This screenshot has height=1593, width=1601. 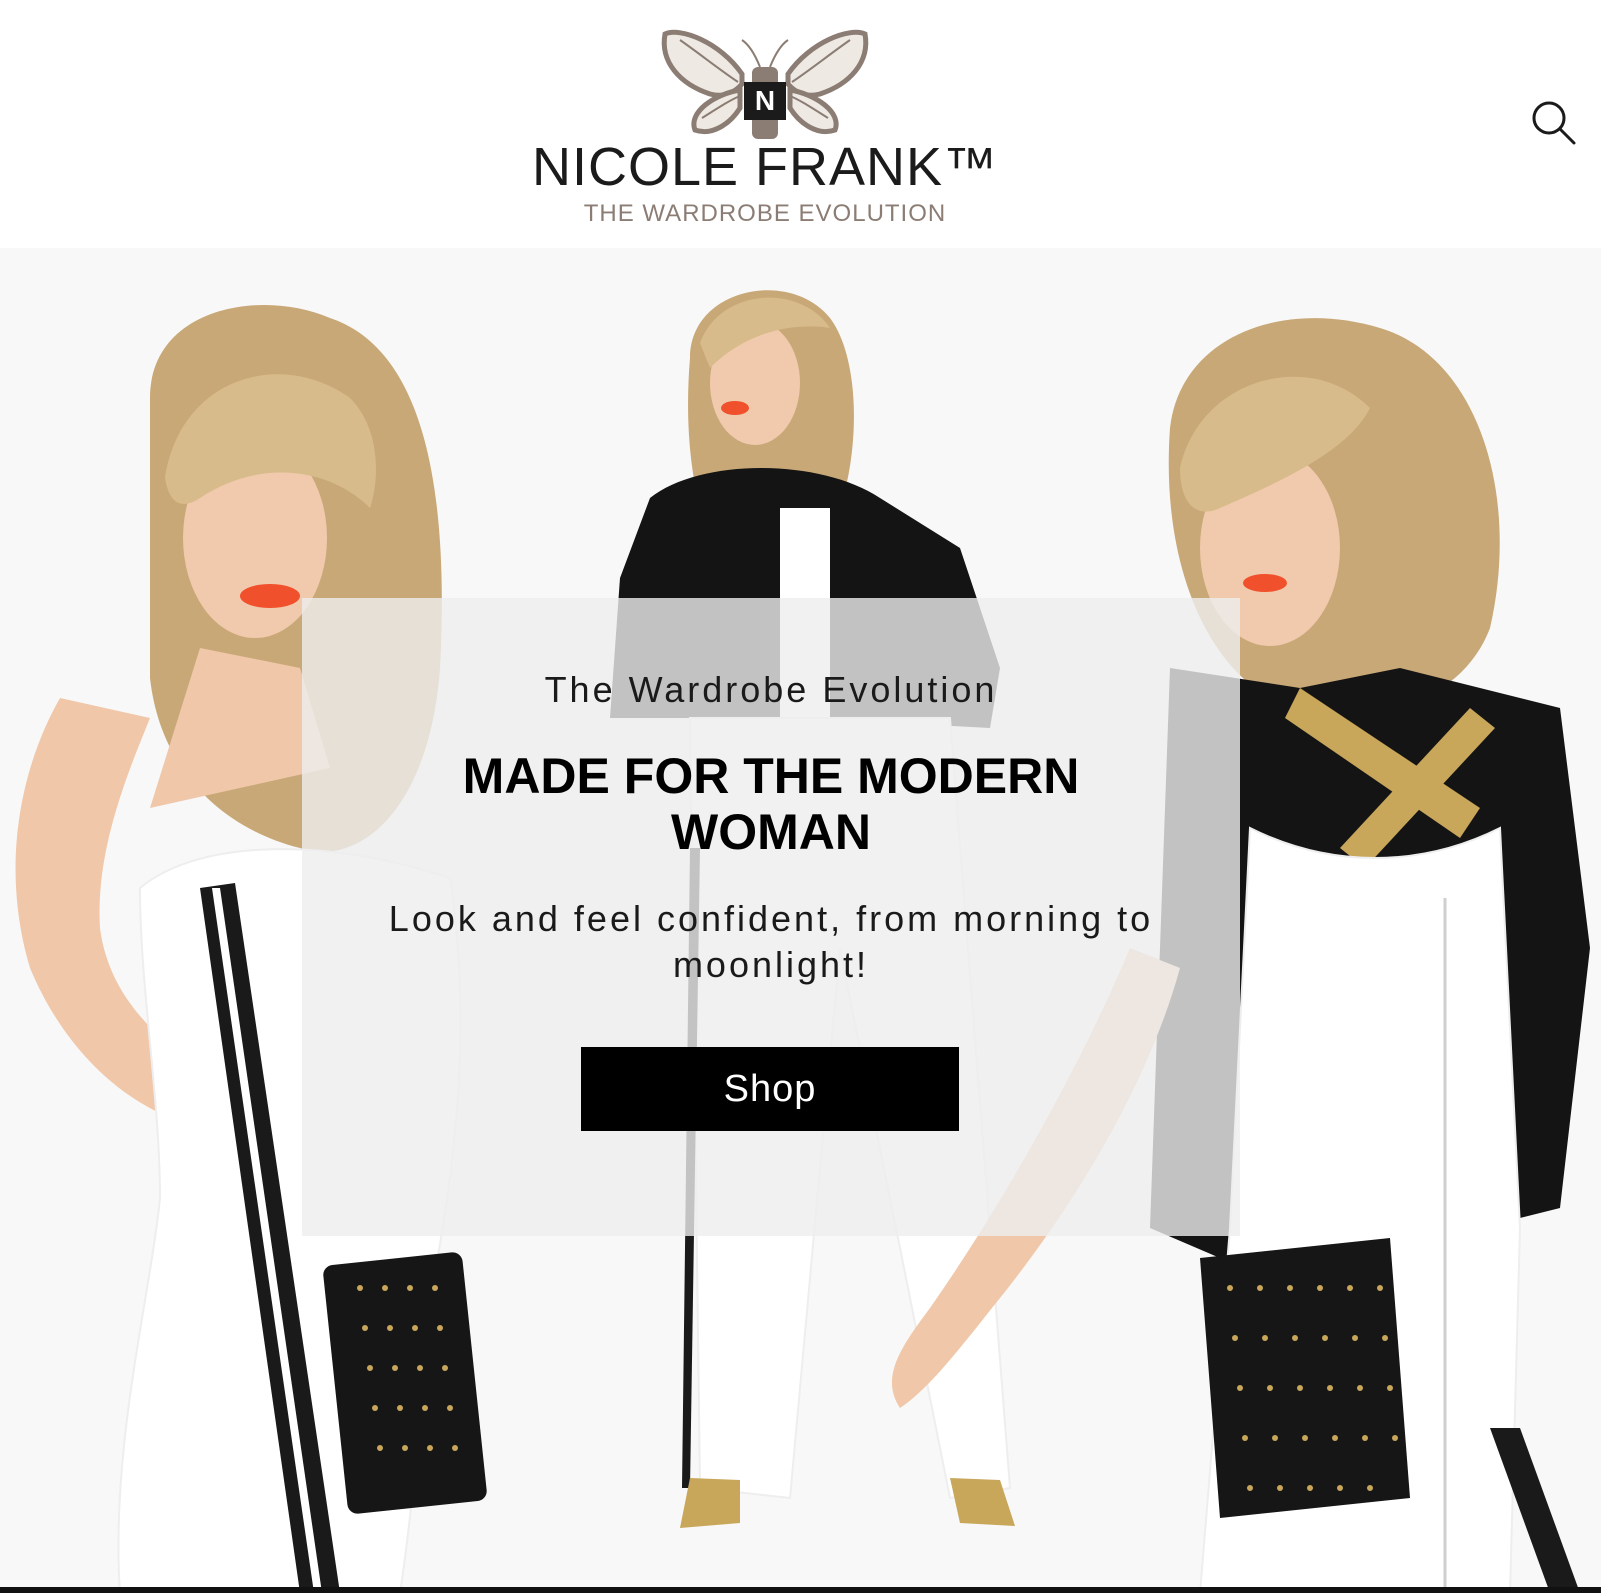 I want to click on svg-text: N, so click(x=765, y=100).